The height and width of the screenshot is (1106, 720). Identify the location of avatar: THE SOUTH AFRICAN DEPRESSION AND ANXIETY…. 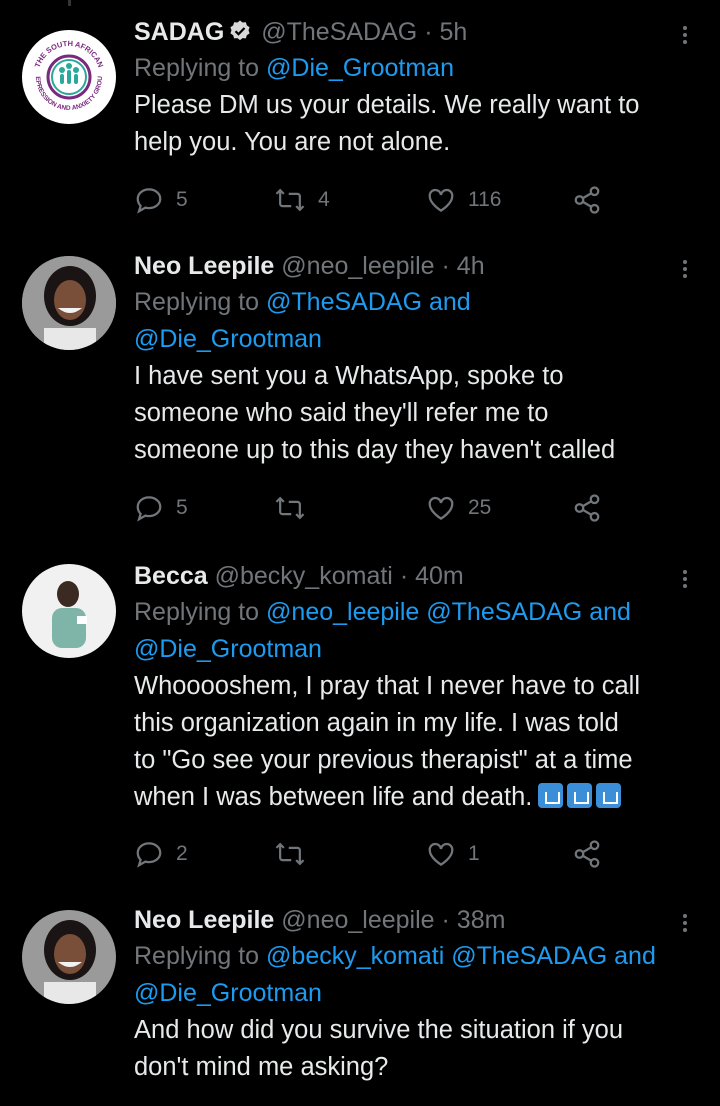
(69, 77).